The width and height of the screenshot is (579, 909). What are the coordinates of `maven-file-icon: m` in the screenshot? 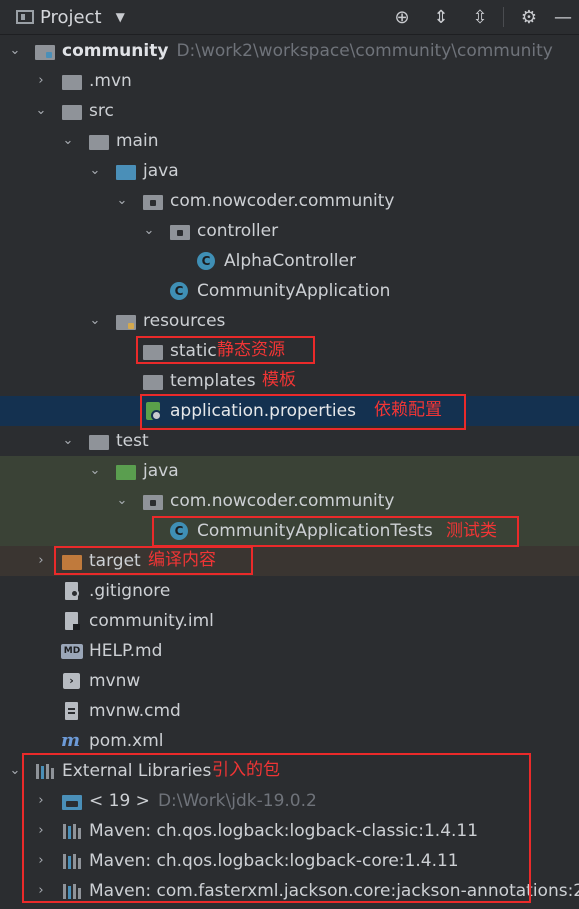 It's located at (71, 740).